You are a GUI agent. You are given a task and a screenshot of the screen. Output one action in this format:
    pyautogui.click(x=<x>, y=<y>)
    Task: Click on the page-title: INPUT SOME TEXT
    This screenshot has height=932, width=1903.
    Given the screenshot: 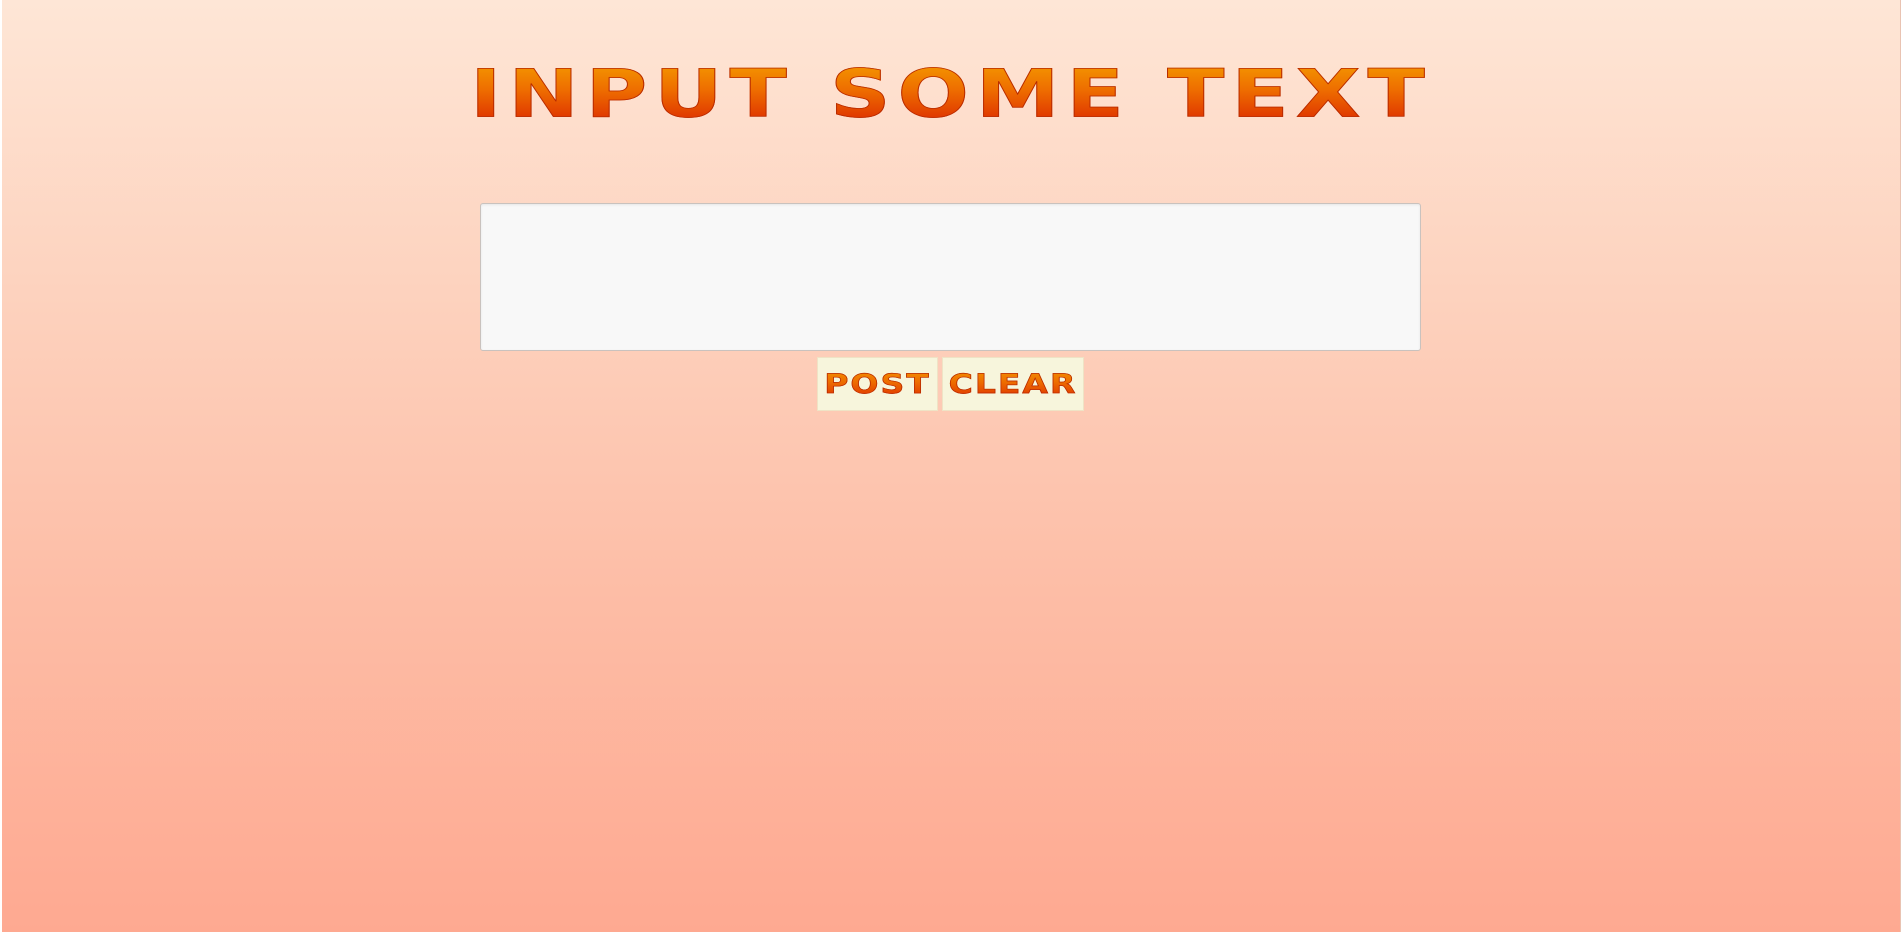 What is the action you would take?
    pyautogui.click(x=951, y=94)
    